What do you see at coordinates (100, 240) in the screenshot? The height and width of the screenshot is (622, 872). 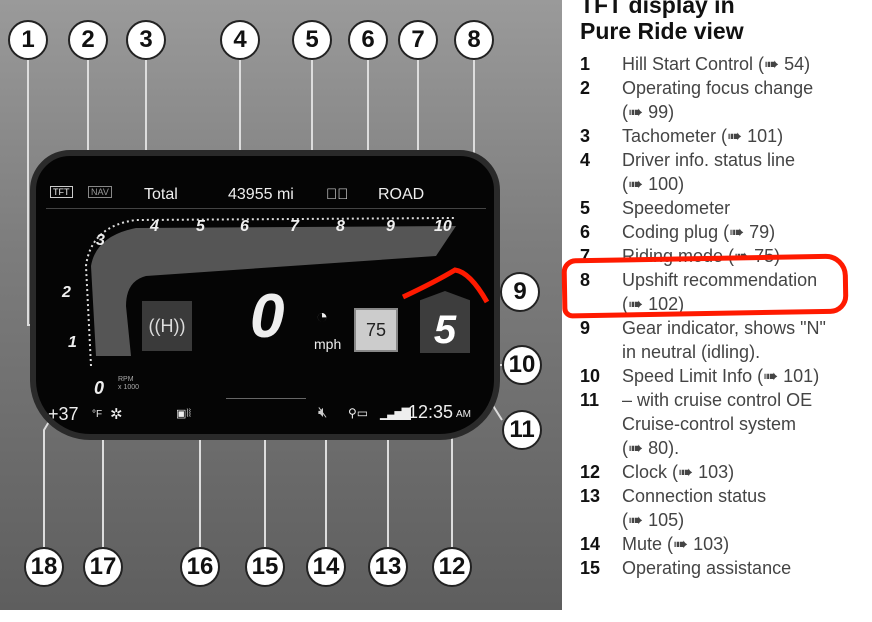 I see `tacho-tick-3: 3` at bounding box center [100, 240].